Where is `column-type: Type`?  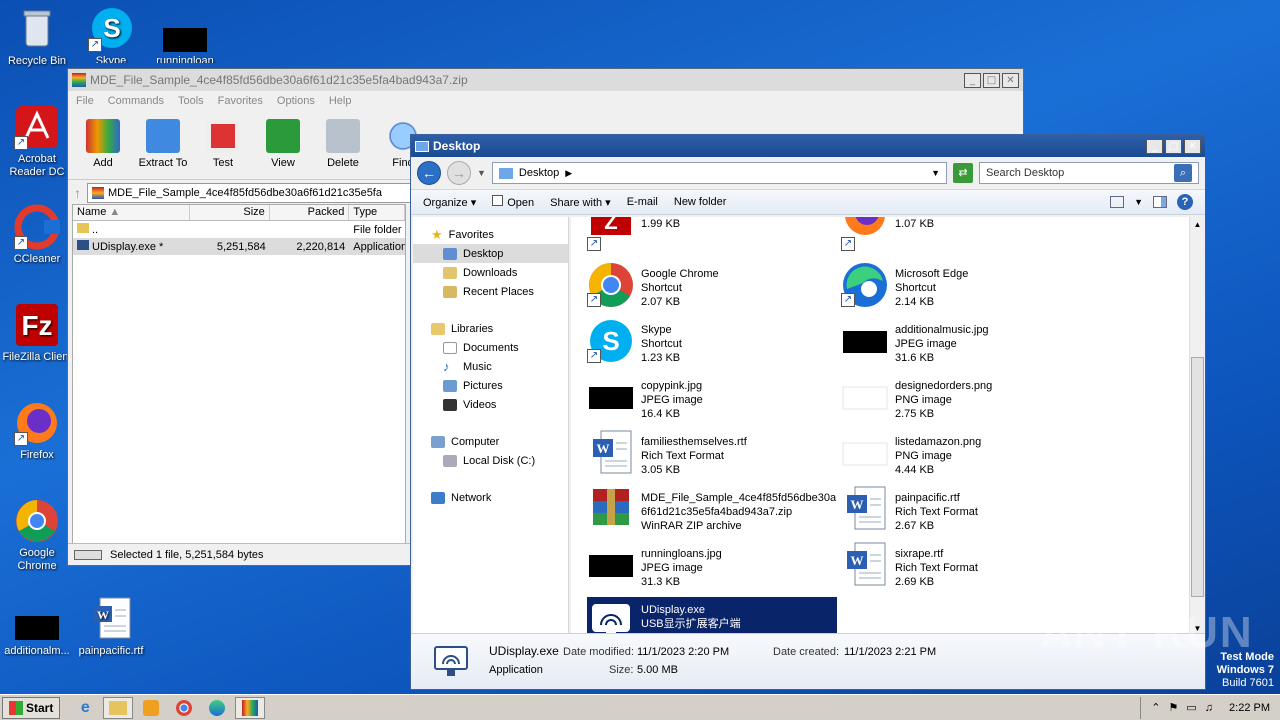 column-type: Type is located at coordinates (377, 212).